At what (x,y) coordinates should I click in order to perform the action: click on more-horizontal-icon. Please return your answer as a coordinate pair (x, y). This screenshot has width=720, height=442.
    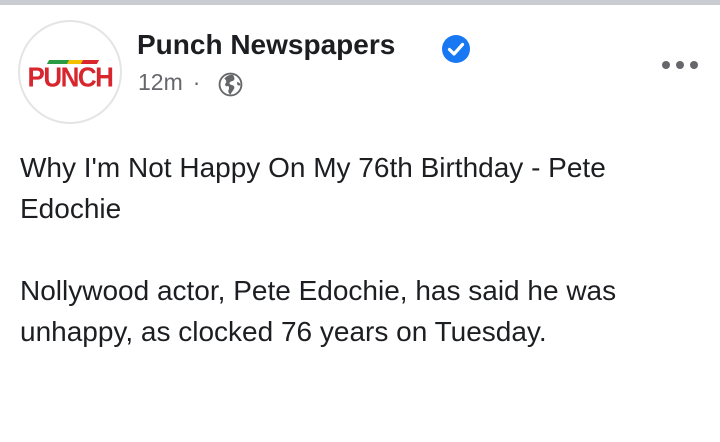
    Looking at the image, I should click on (680, 65).